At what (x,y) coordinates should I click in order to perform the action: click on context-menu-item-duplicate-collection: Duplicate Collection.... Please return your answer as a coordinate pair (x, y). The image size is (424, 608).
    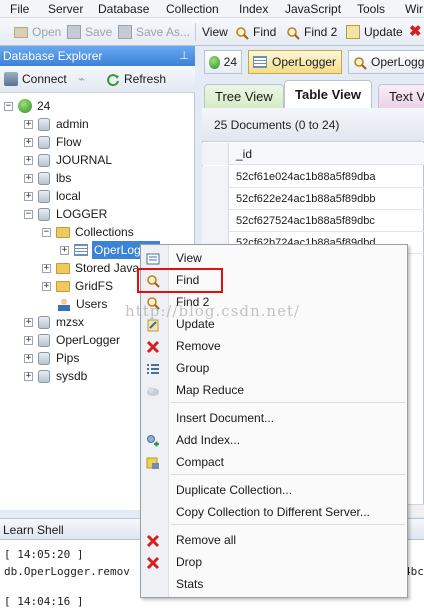
    Looking at the image, I should click on (274, 490).